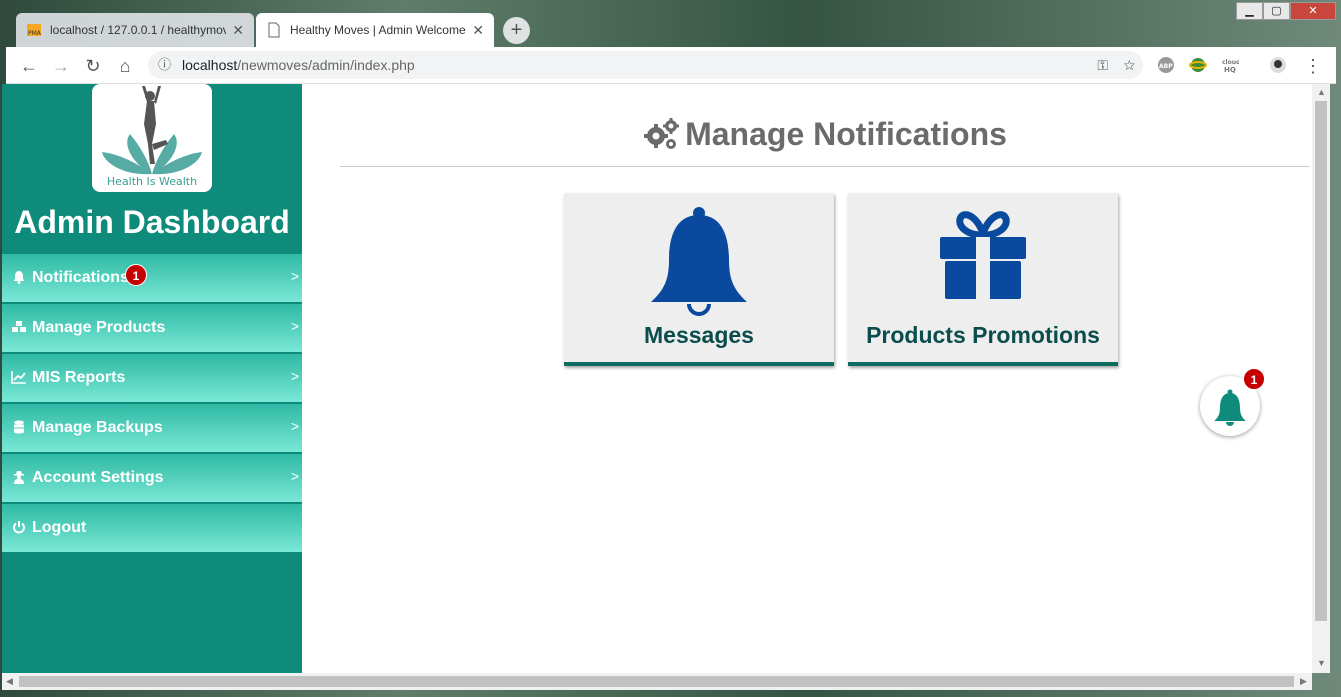 The image size is (1341, 697). I want to click on sidebar-item-label: MIS Reports, so click(79, 377).